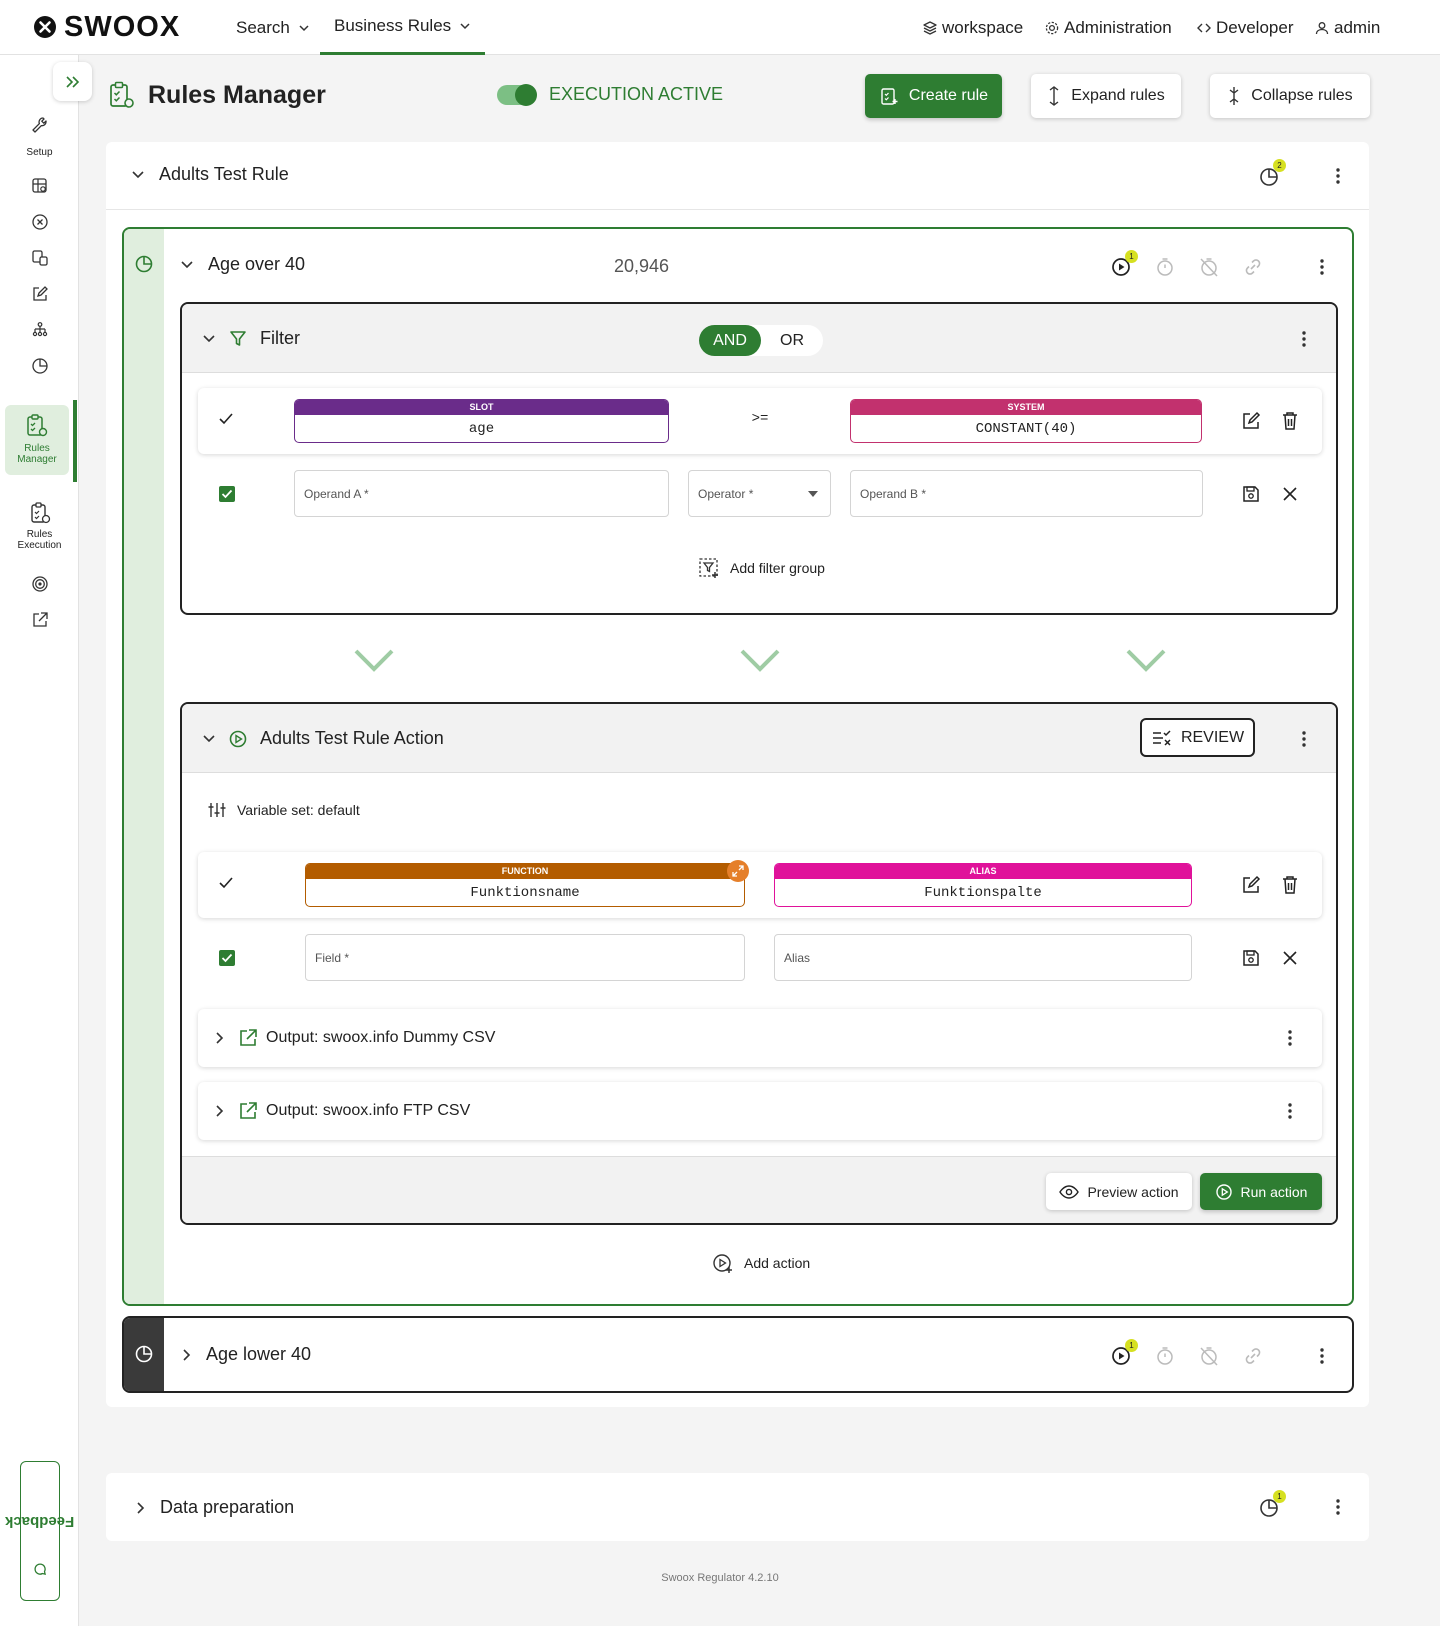  Describe the element at coordinates (720, 1578) in the screenshot. I see `app-version: Swoox Regulator 4.2.10` at that location.